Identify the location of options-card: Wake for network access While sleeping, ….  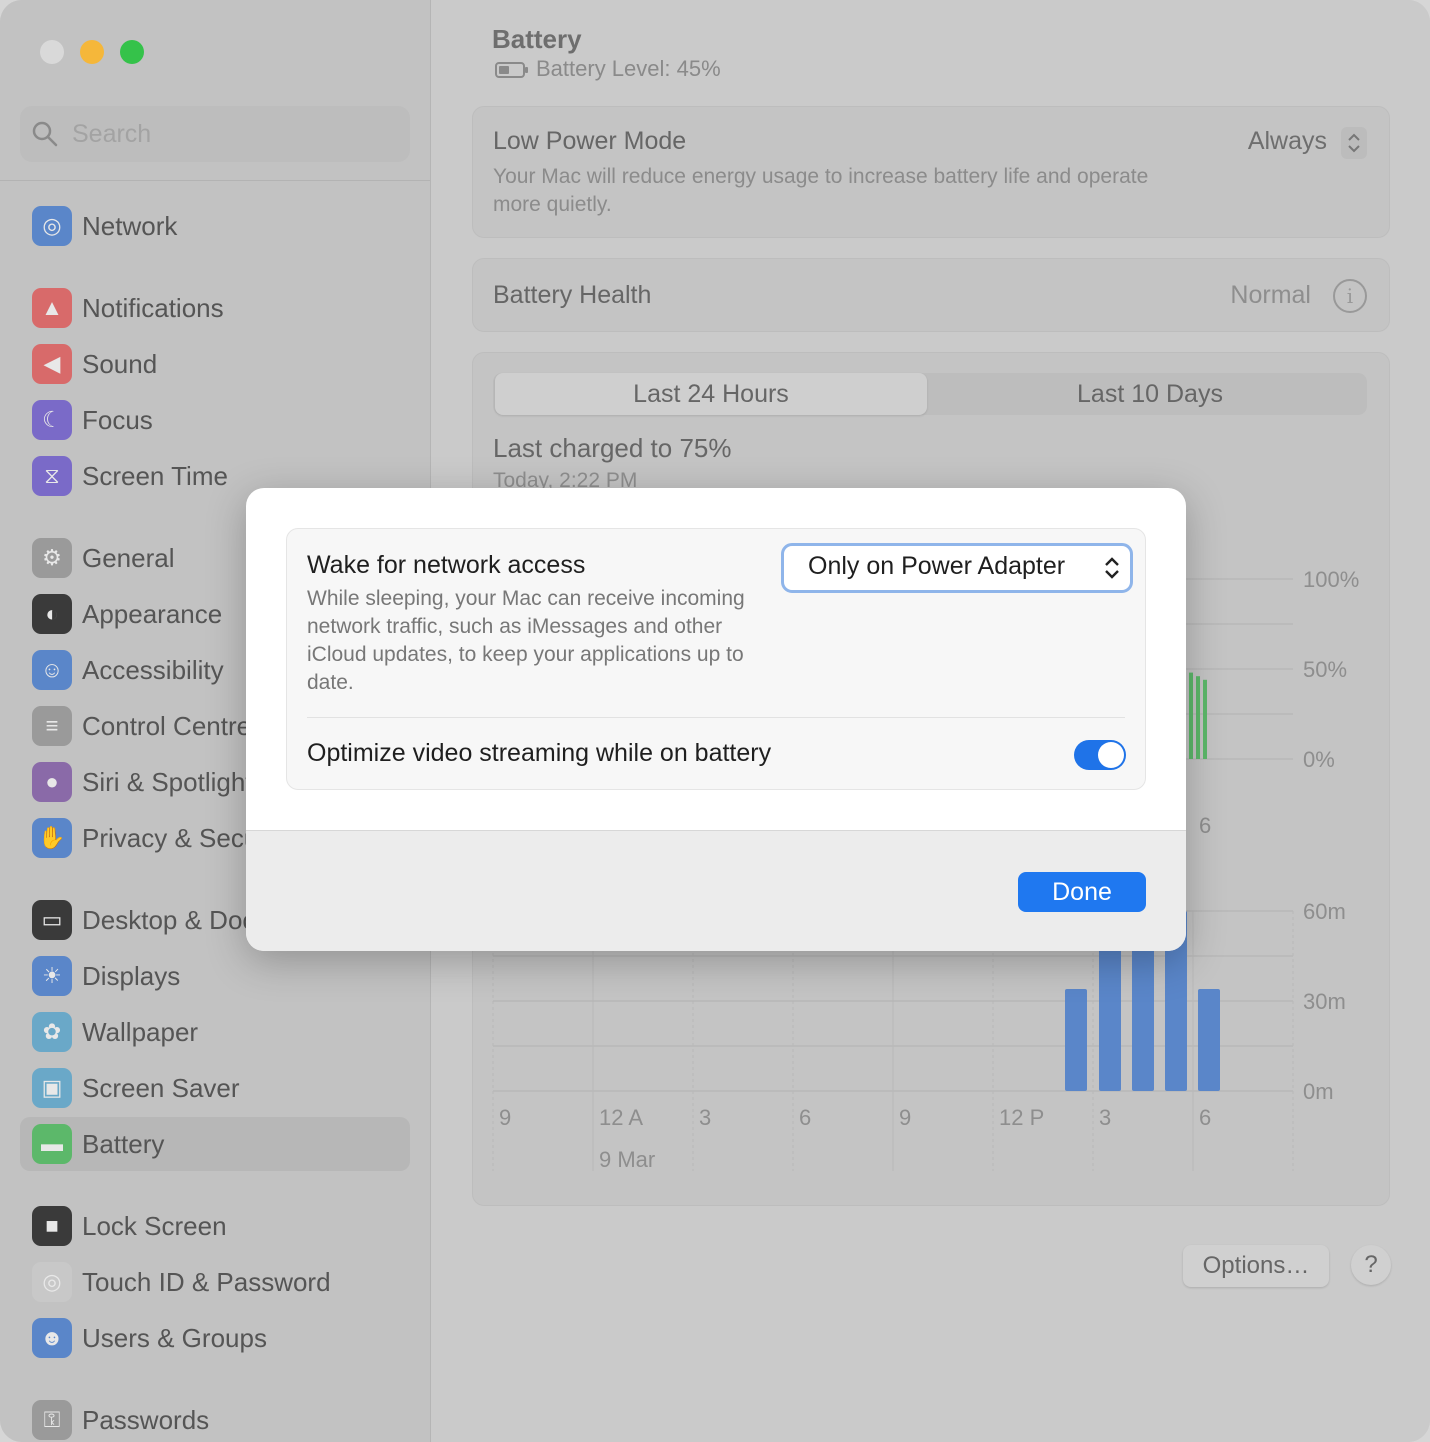
(716, 659).